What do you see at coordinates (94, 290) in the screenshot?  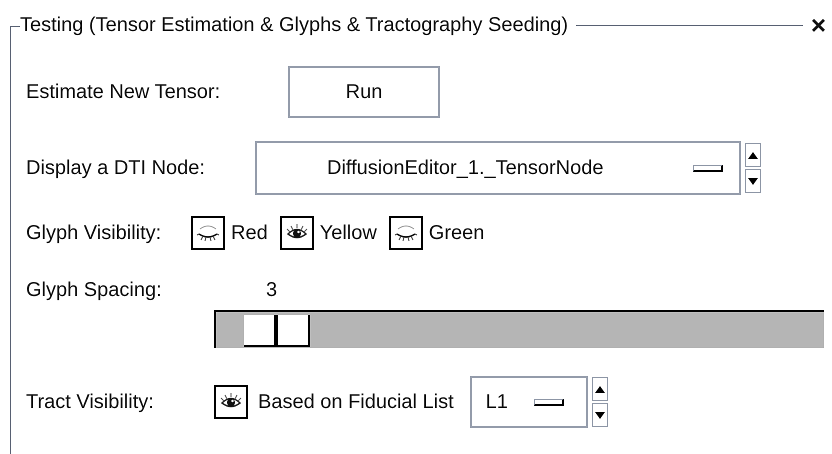 I see `field-label: Glyph Spacing:` at bounding box center [94, 290].